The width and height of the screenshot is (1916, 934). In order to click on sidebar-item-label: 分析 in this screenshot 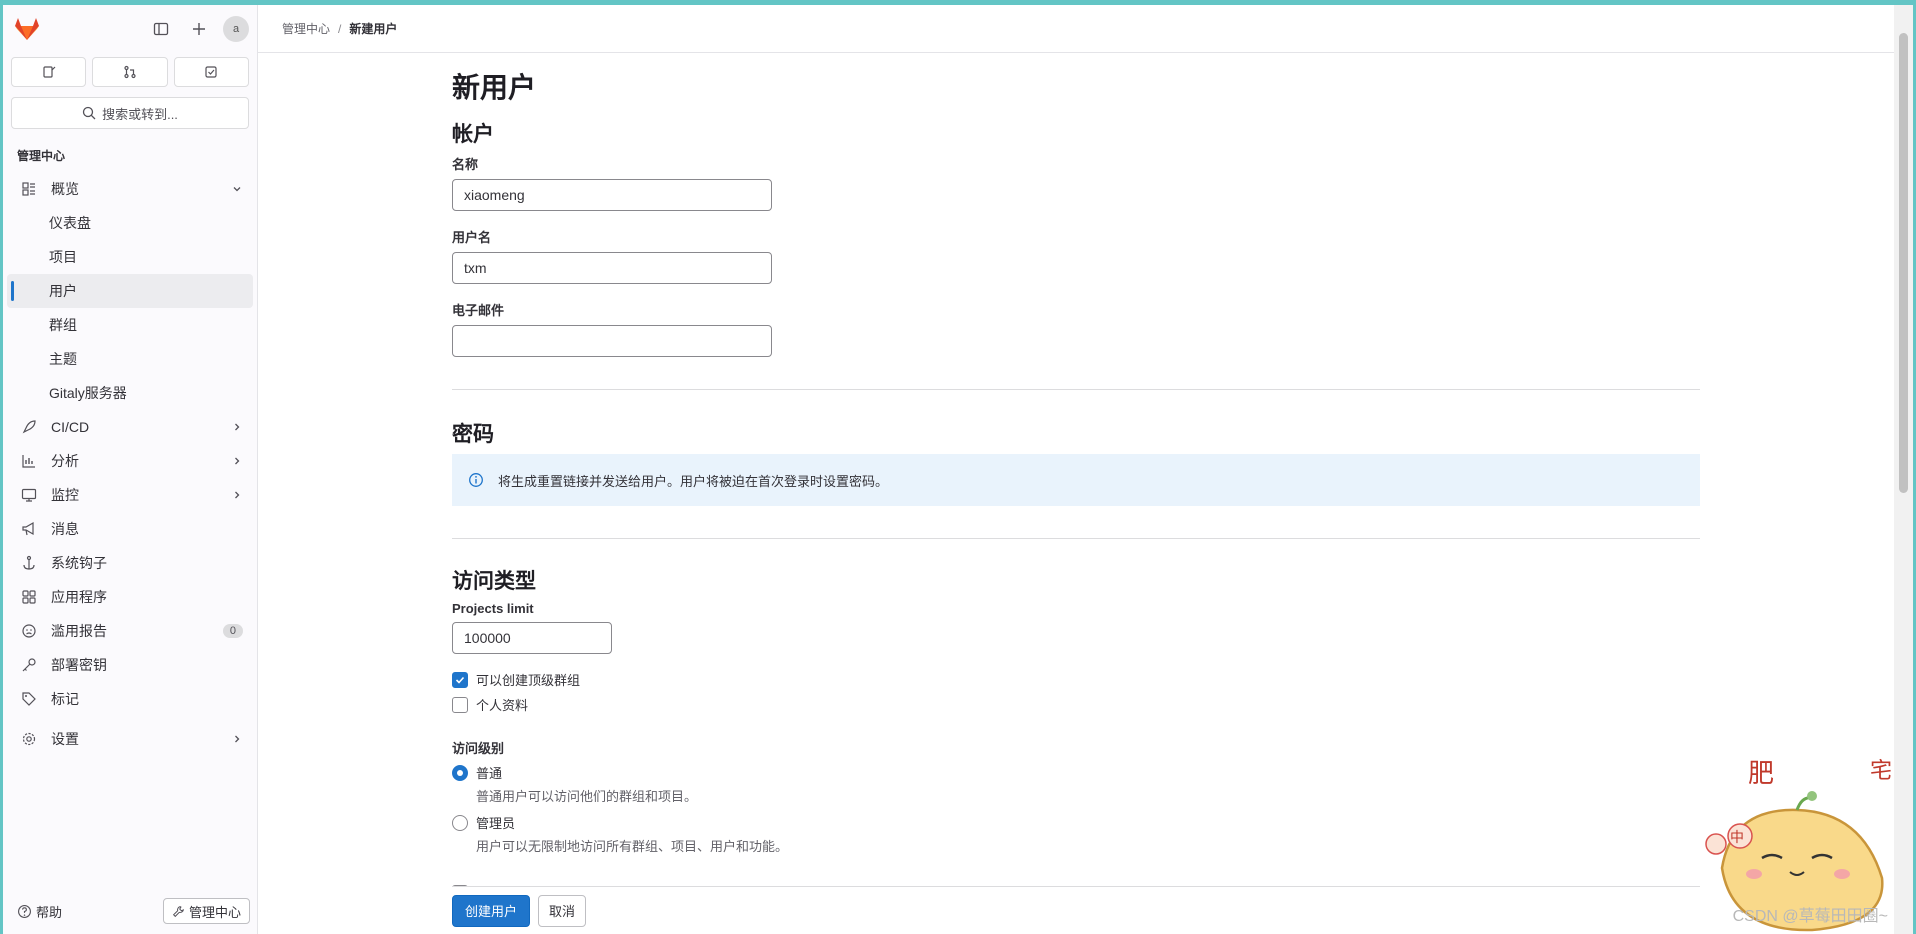, I will do `click(65, 461)`.